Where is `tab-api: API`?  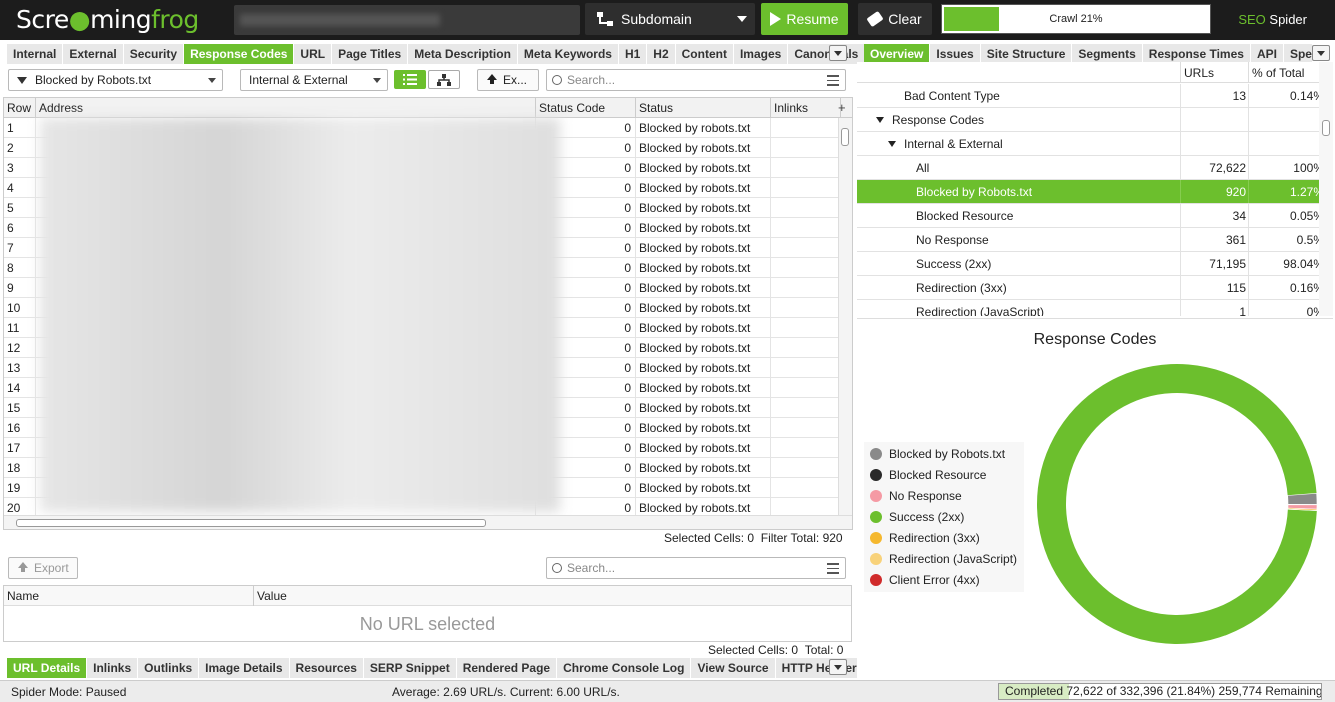 tab-api: API is located at coordinates (1267, 54).